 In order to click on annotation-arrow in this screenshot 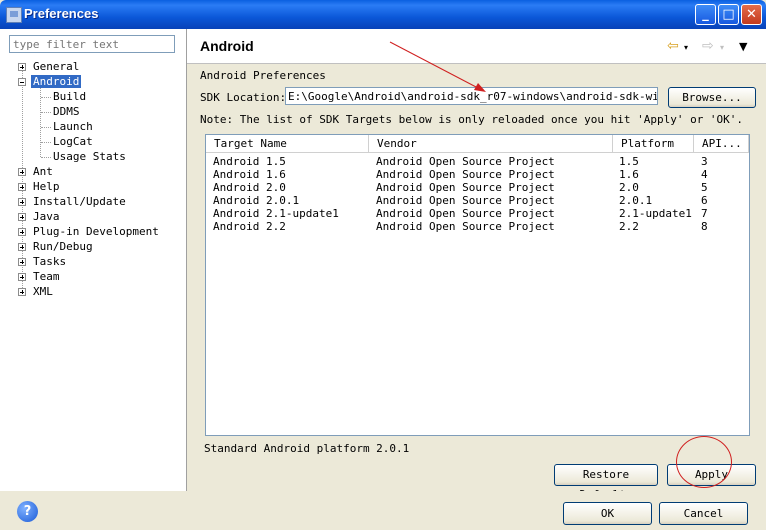, I will do `click(437, 66)`.